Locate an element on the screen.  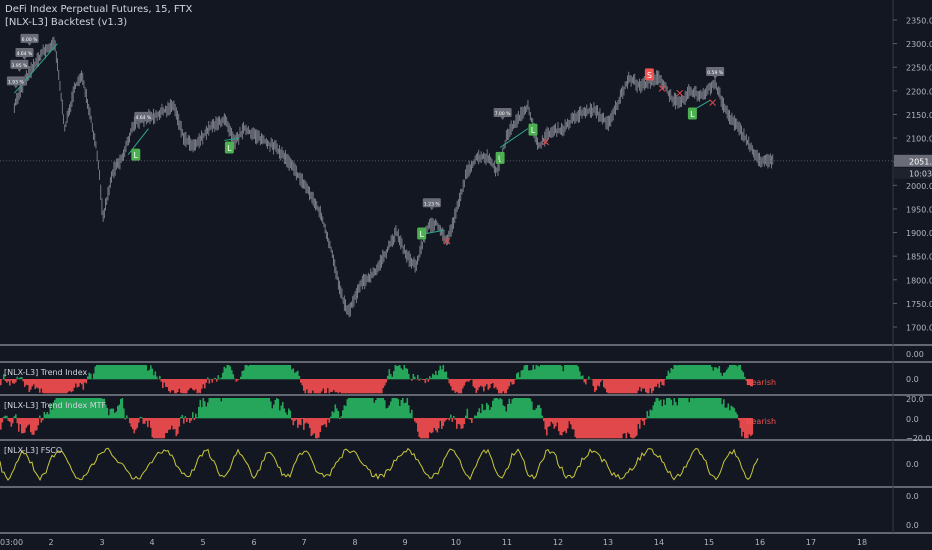
trade-result-text: 1.23 % is located at coordinates (432, 204).